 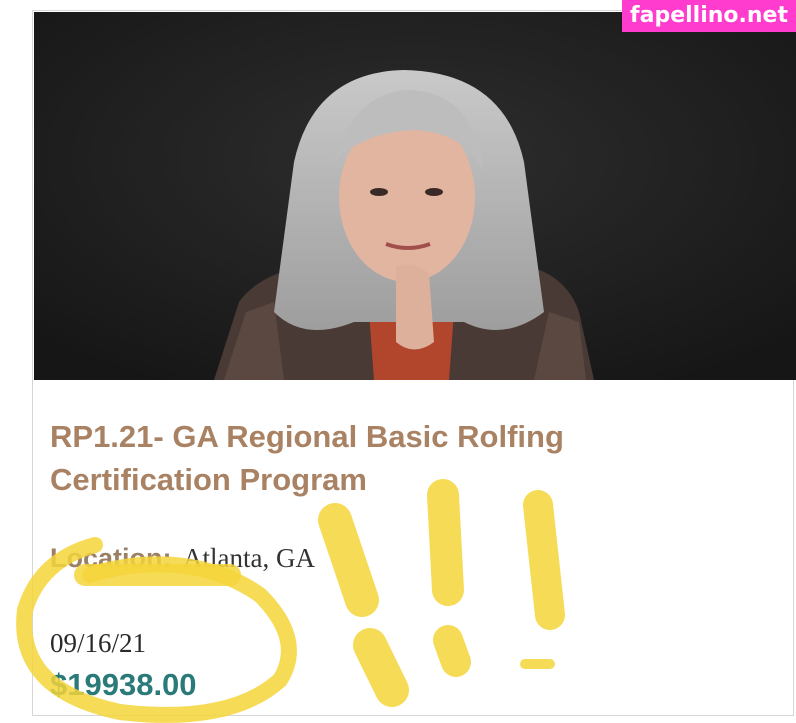 What do you see at coordinates (182, 558) in the screenshot?
I see `location-line: Location: Atlanta, GA` at bounding box center [182, 558].